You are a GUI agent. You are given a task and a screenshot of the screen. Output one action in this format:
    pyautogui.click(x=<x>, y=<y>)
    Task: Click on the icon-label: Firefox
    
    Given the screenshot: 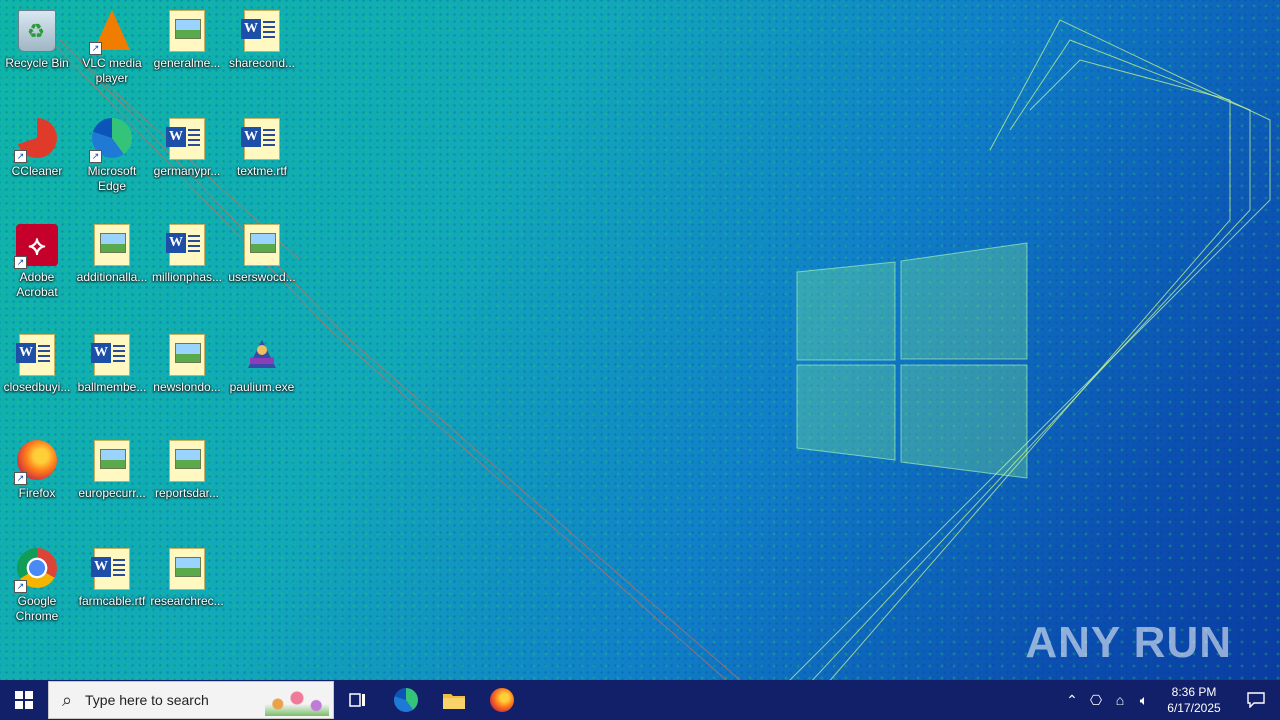 What is the action you would take?
    pyautogui.click(x=37, y=493)
    